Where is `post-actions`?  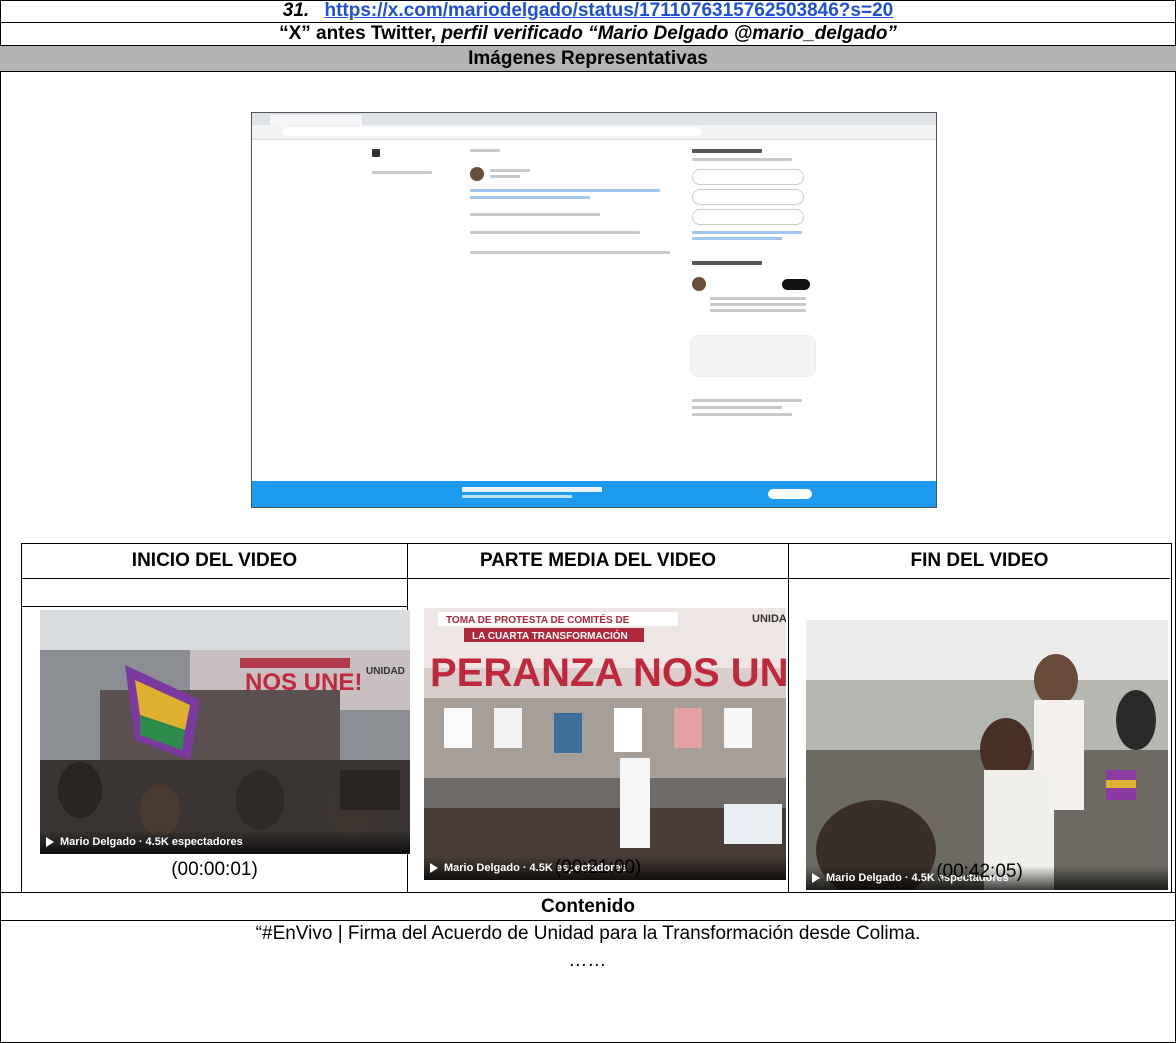
post-actions is located at coordinates (570, 252).